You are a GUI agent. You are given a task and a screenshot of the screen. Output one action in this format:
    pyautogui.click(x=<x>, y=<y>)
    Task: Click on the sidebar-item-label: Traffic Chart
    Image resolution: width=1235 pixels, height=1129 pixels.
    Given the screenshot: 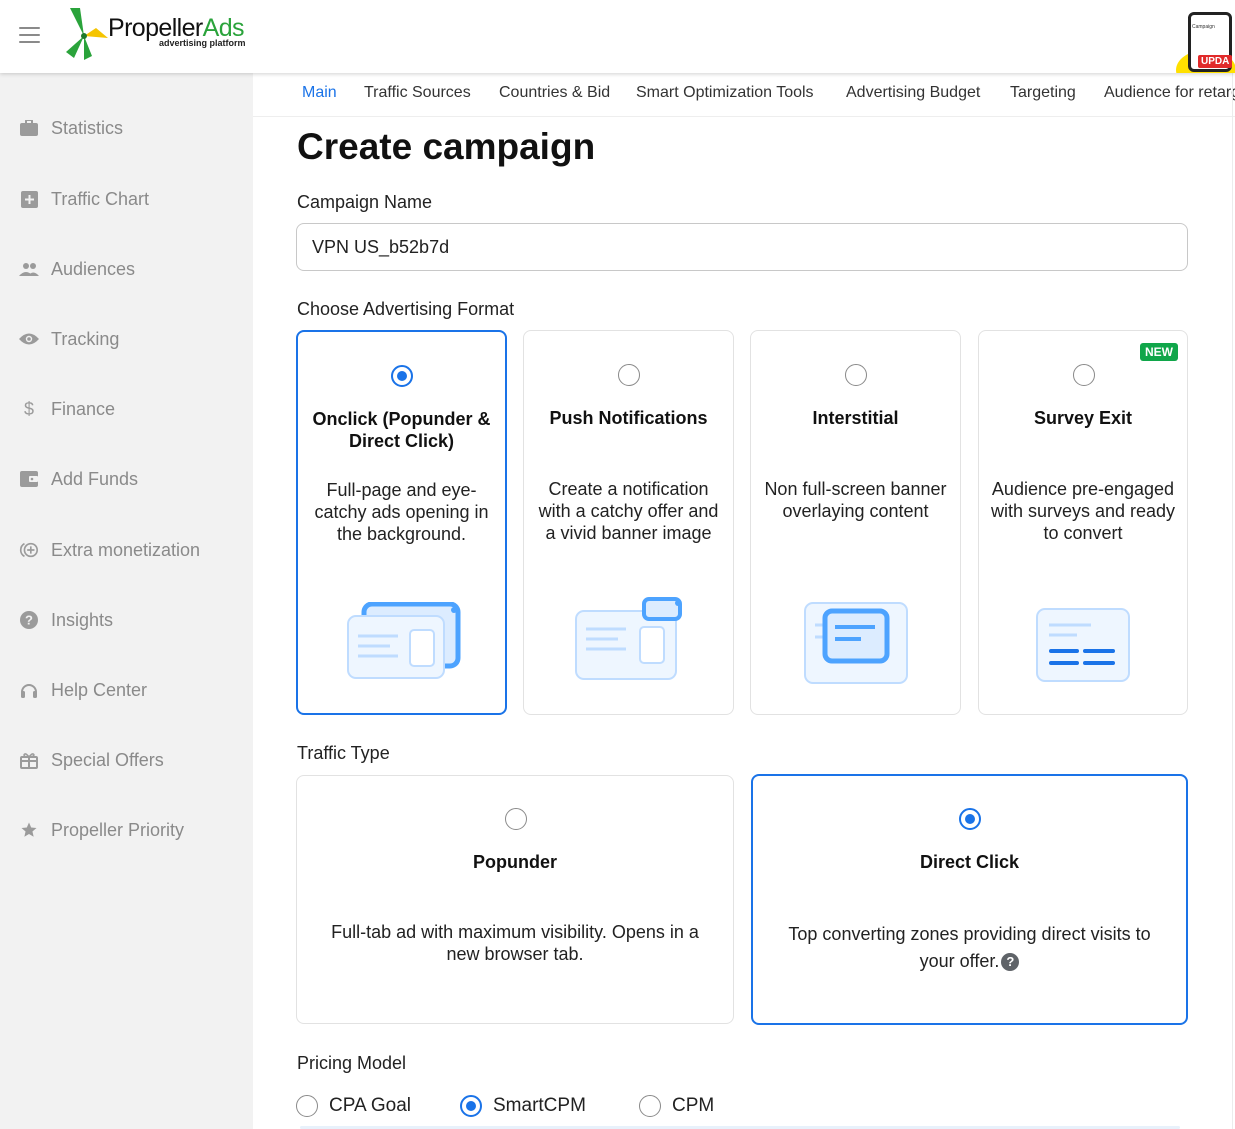 What is the action you would take?
    pyautogui.click(x=100, y=198)
    